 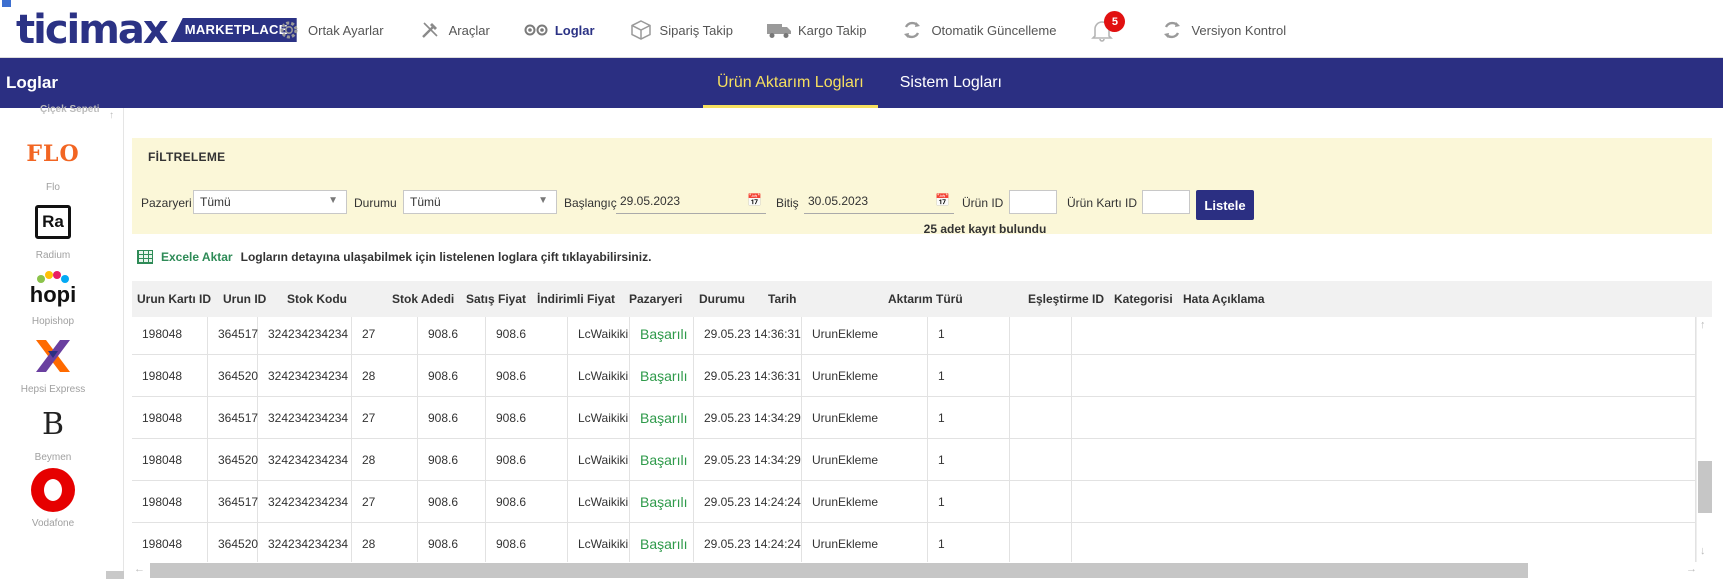 What do you see at coordinates (1115, 21) in the screenshot?
I see `notification-count-badge: 5` at bounding box center [1115, 21].